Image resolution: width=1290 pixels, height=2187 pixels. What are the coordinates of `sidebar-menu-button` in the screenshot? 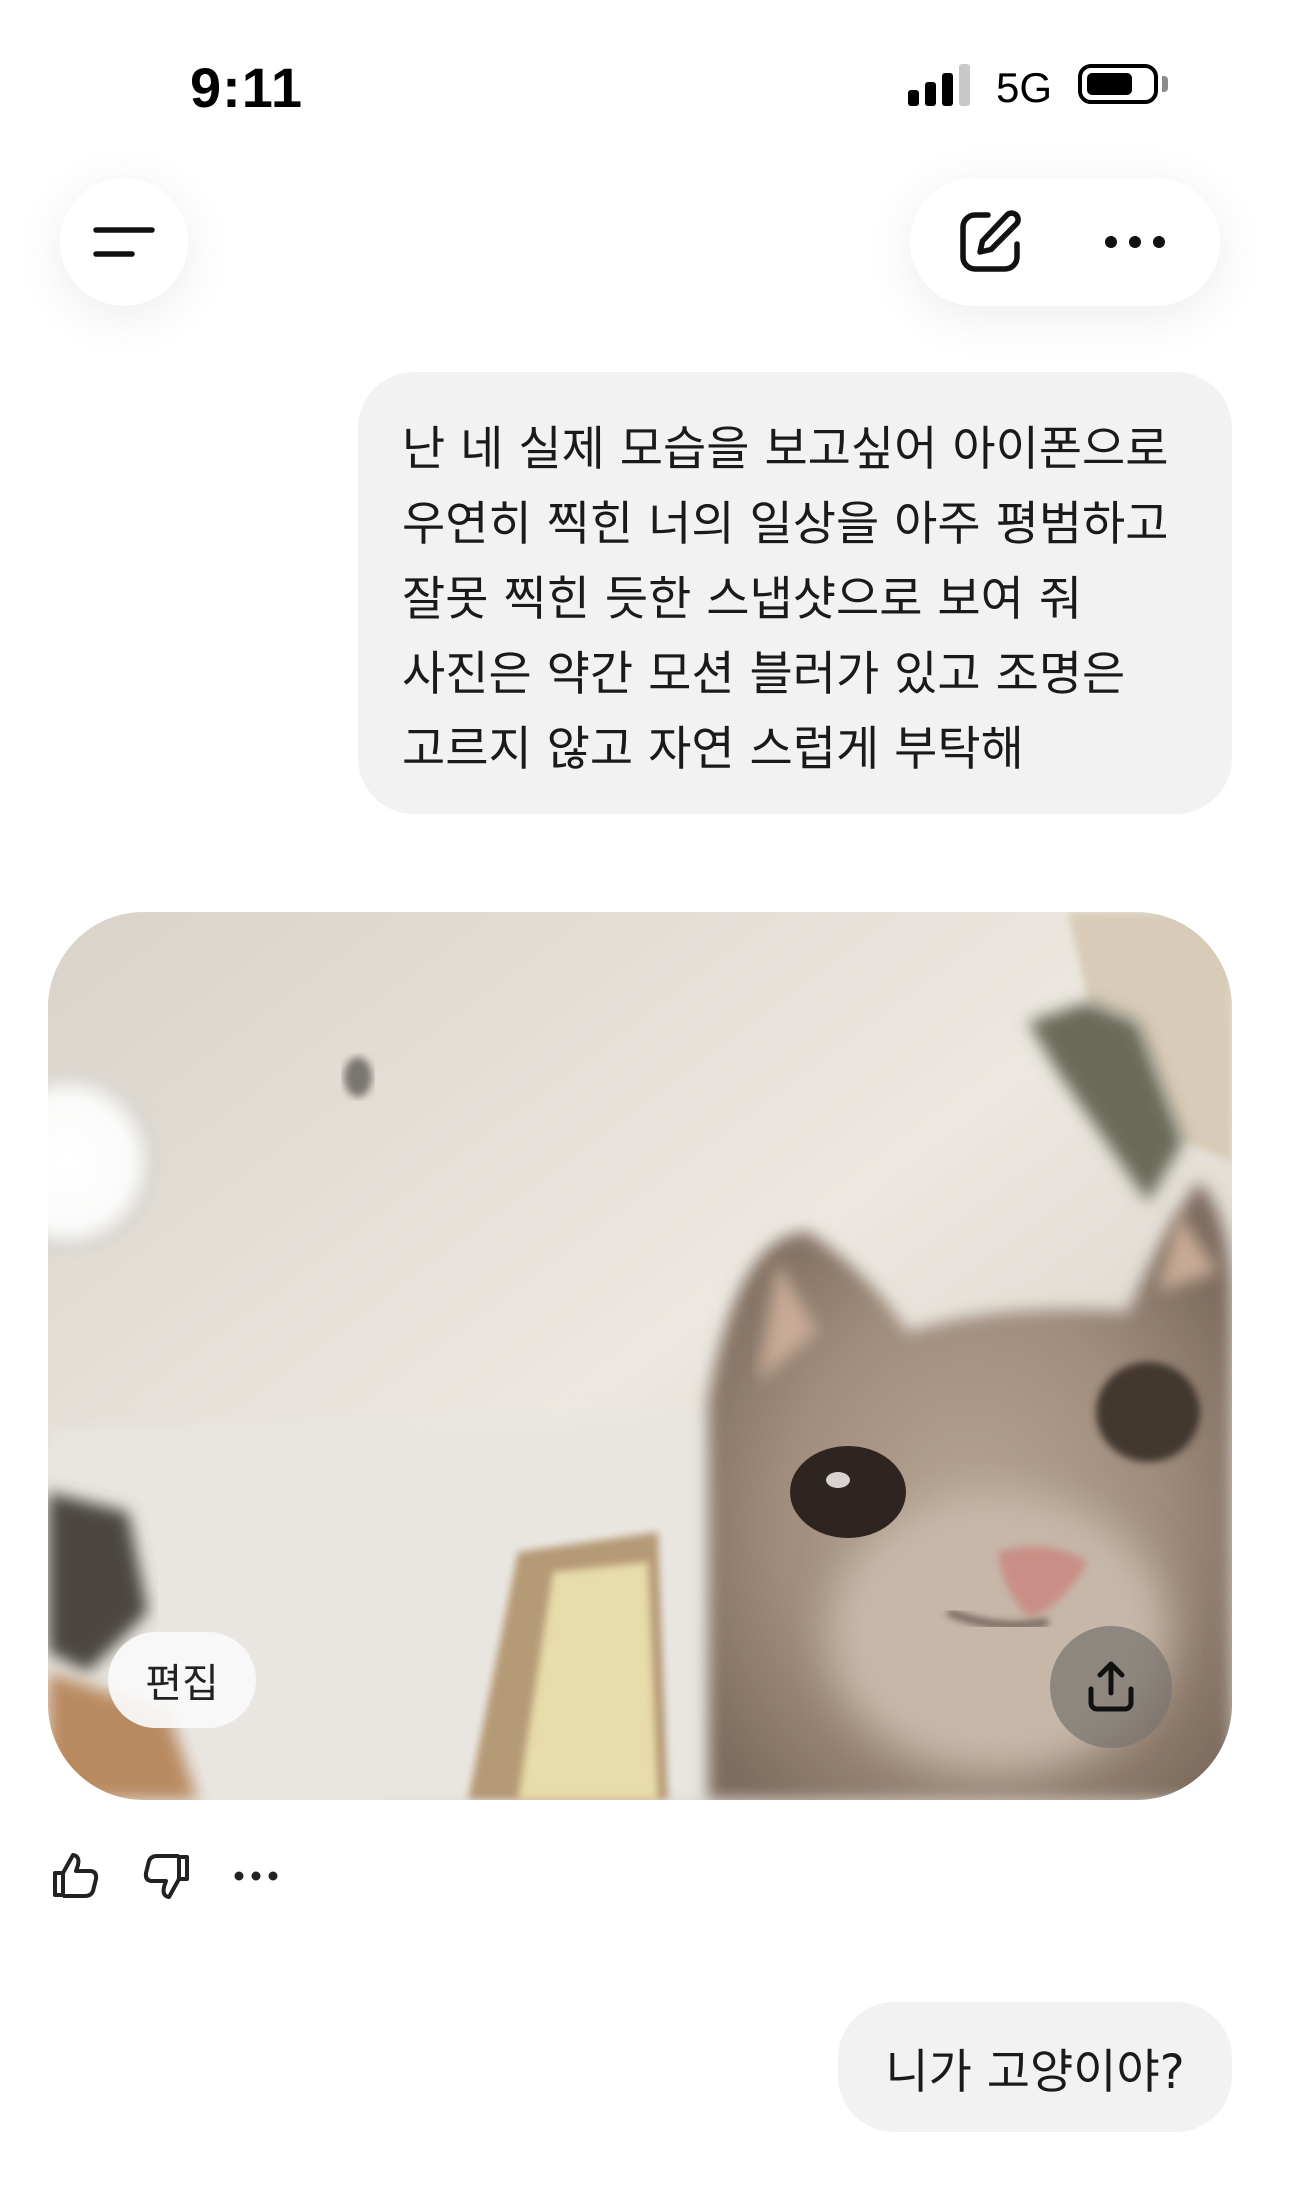 It's located at (124, 242).